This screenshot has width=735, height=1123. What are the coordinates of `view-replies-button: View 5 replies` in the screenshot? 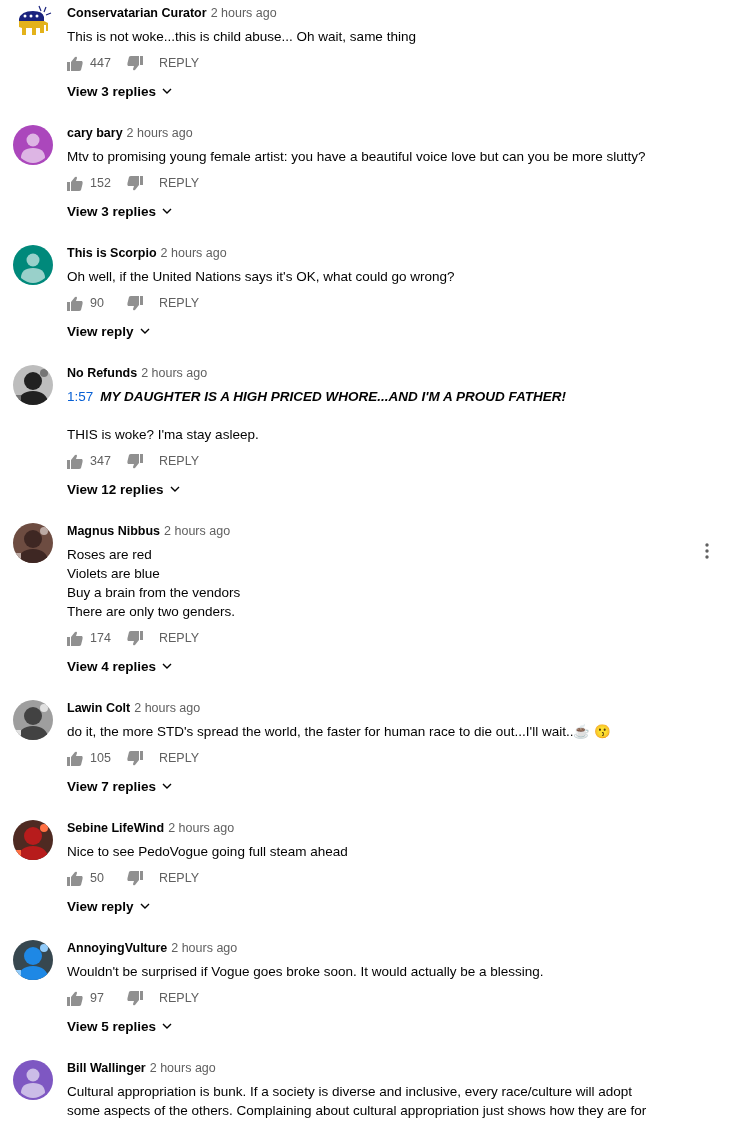 It's located at (120, 1026).